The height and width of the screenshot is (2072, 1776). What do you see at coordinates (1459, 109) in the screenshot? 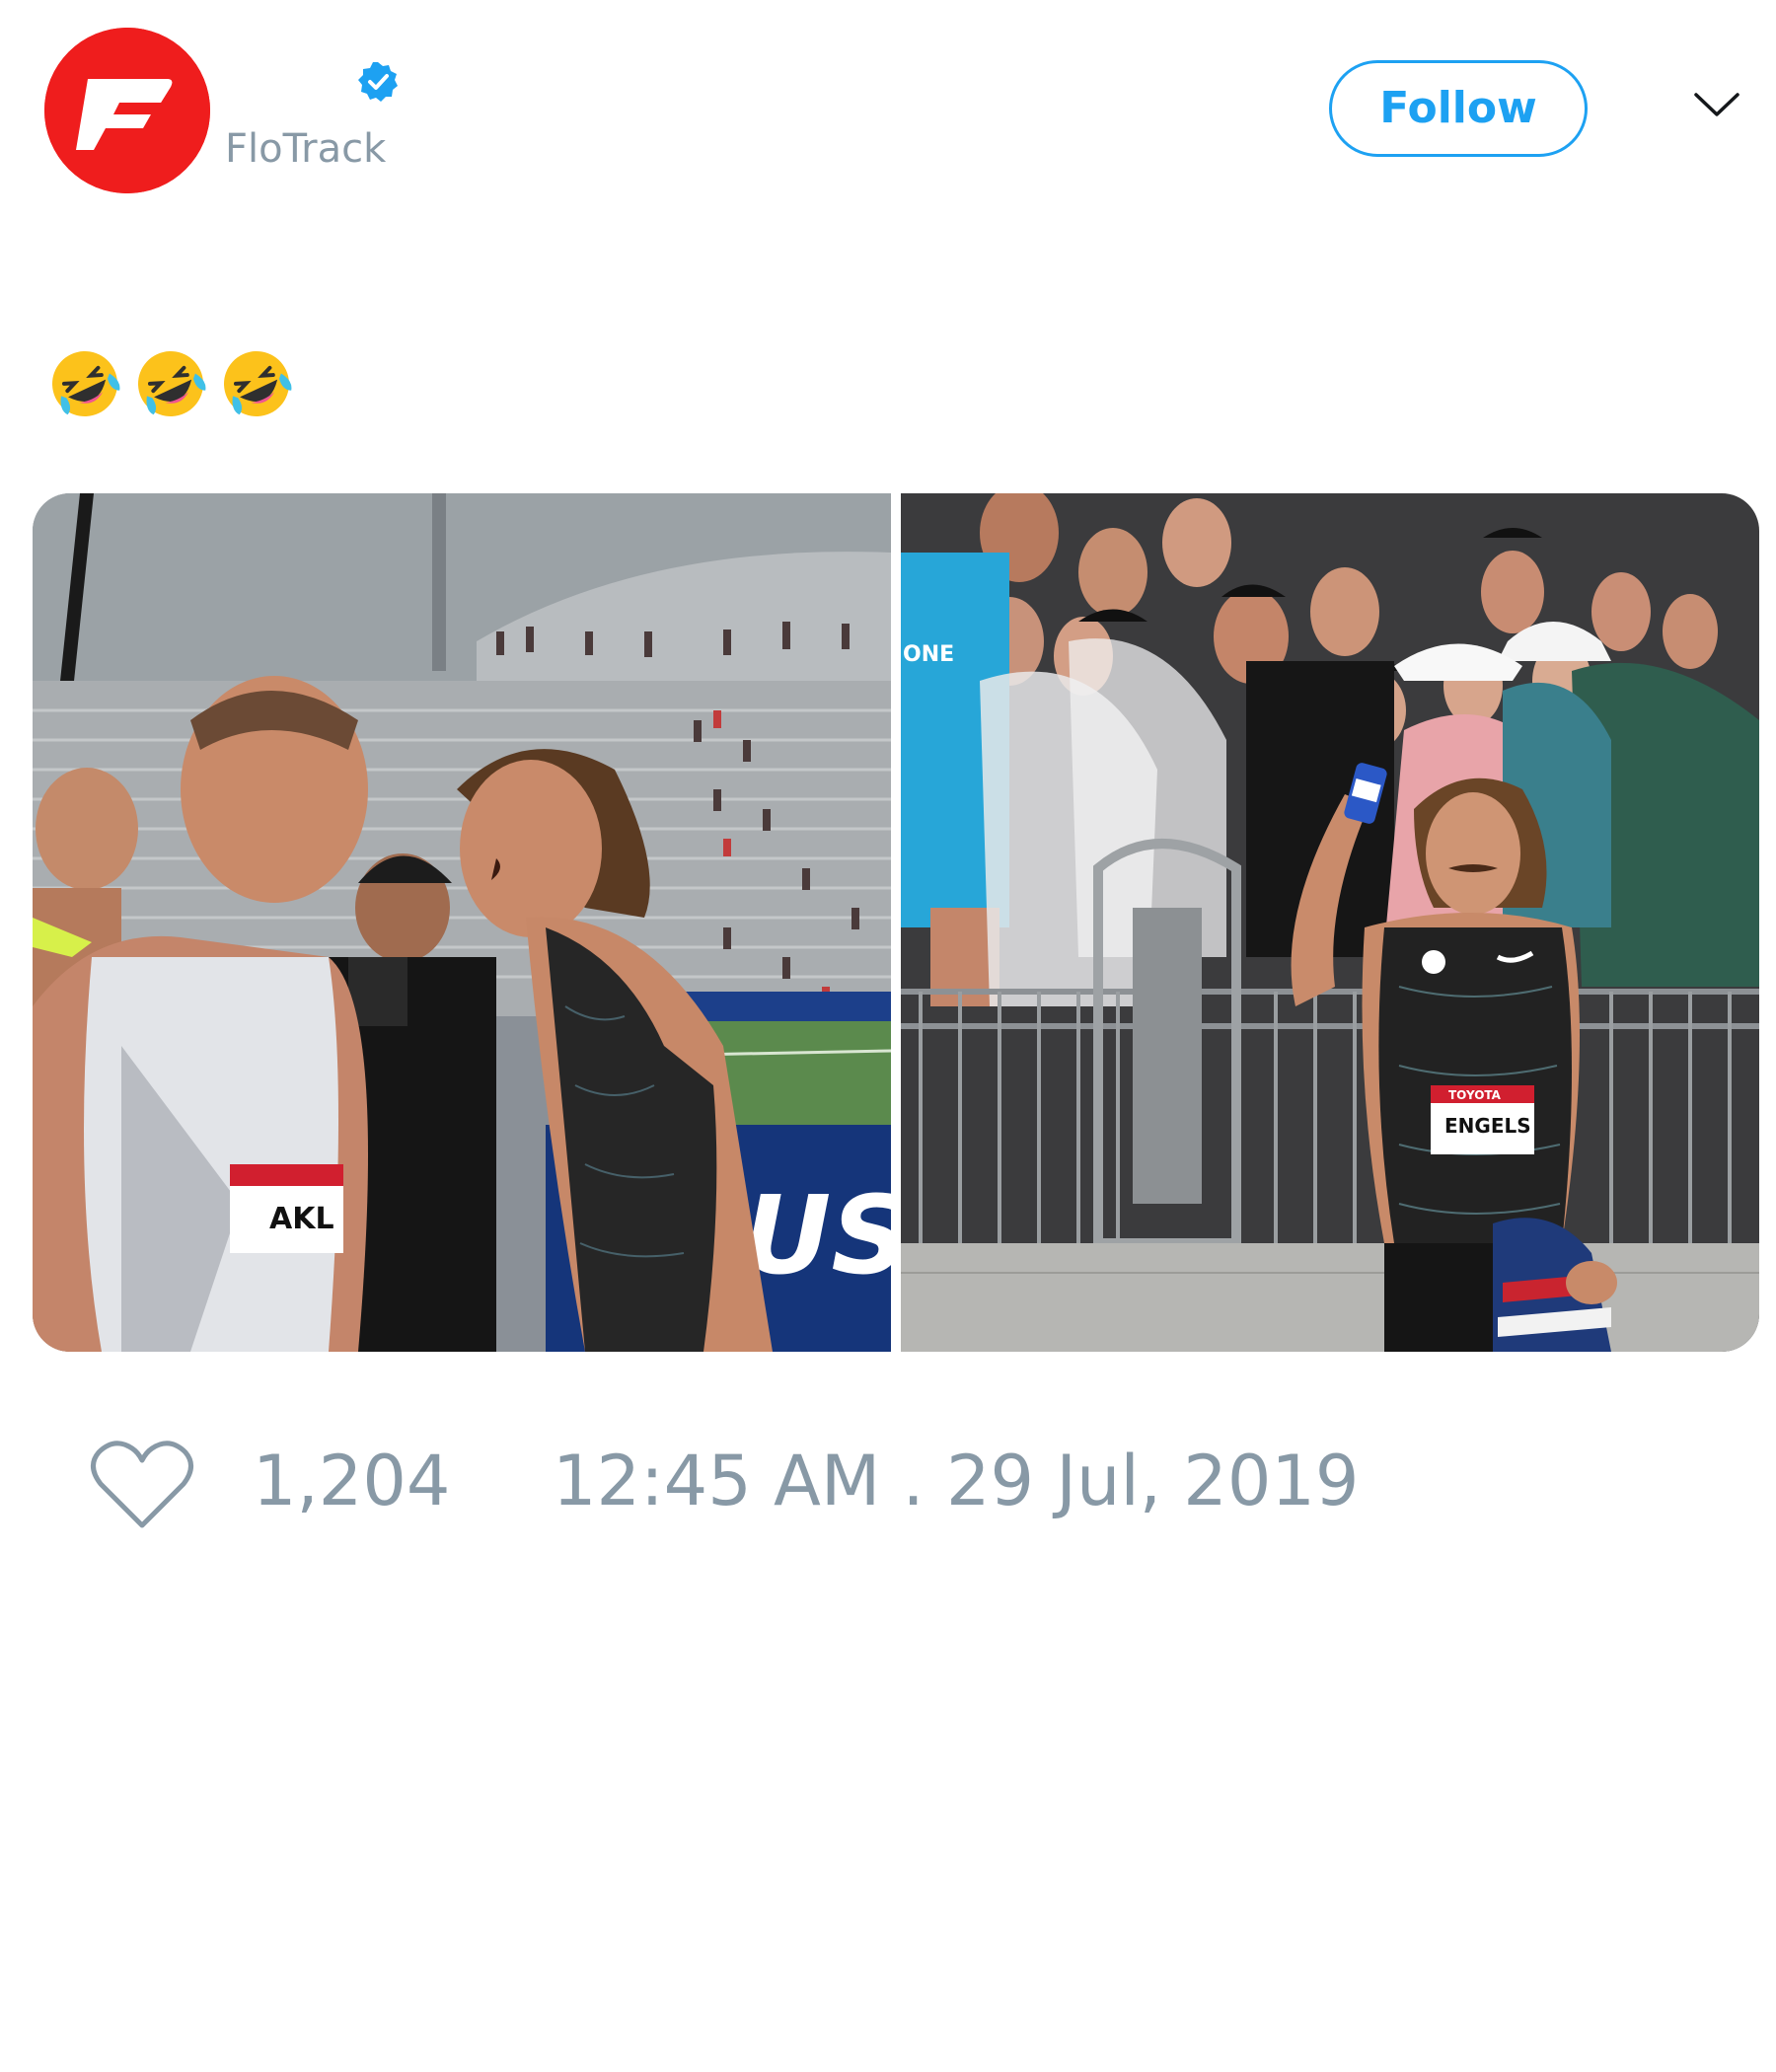
I see `follow-button: Follow` at bounding box center [1459, 109].